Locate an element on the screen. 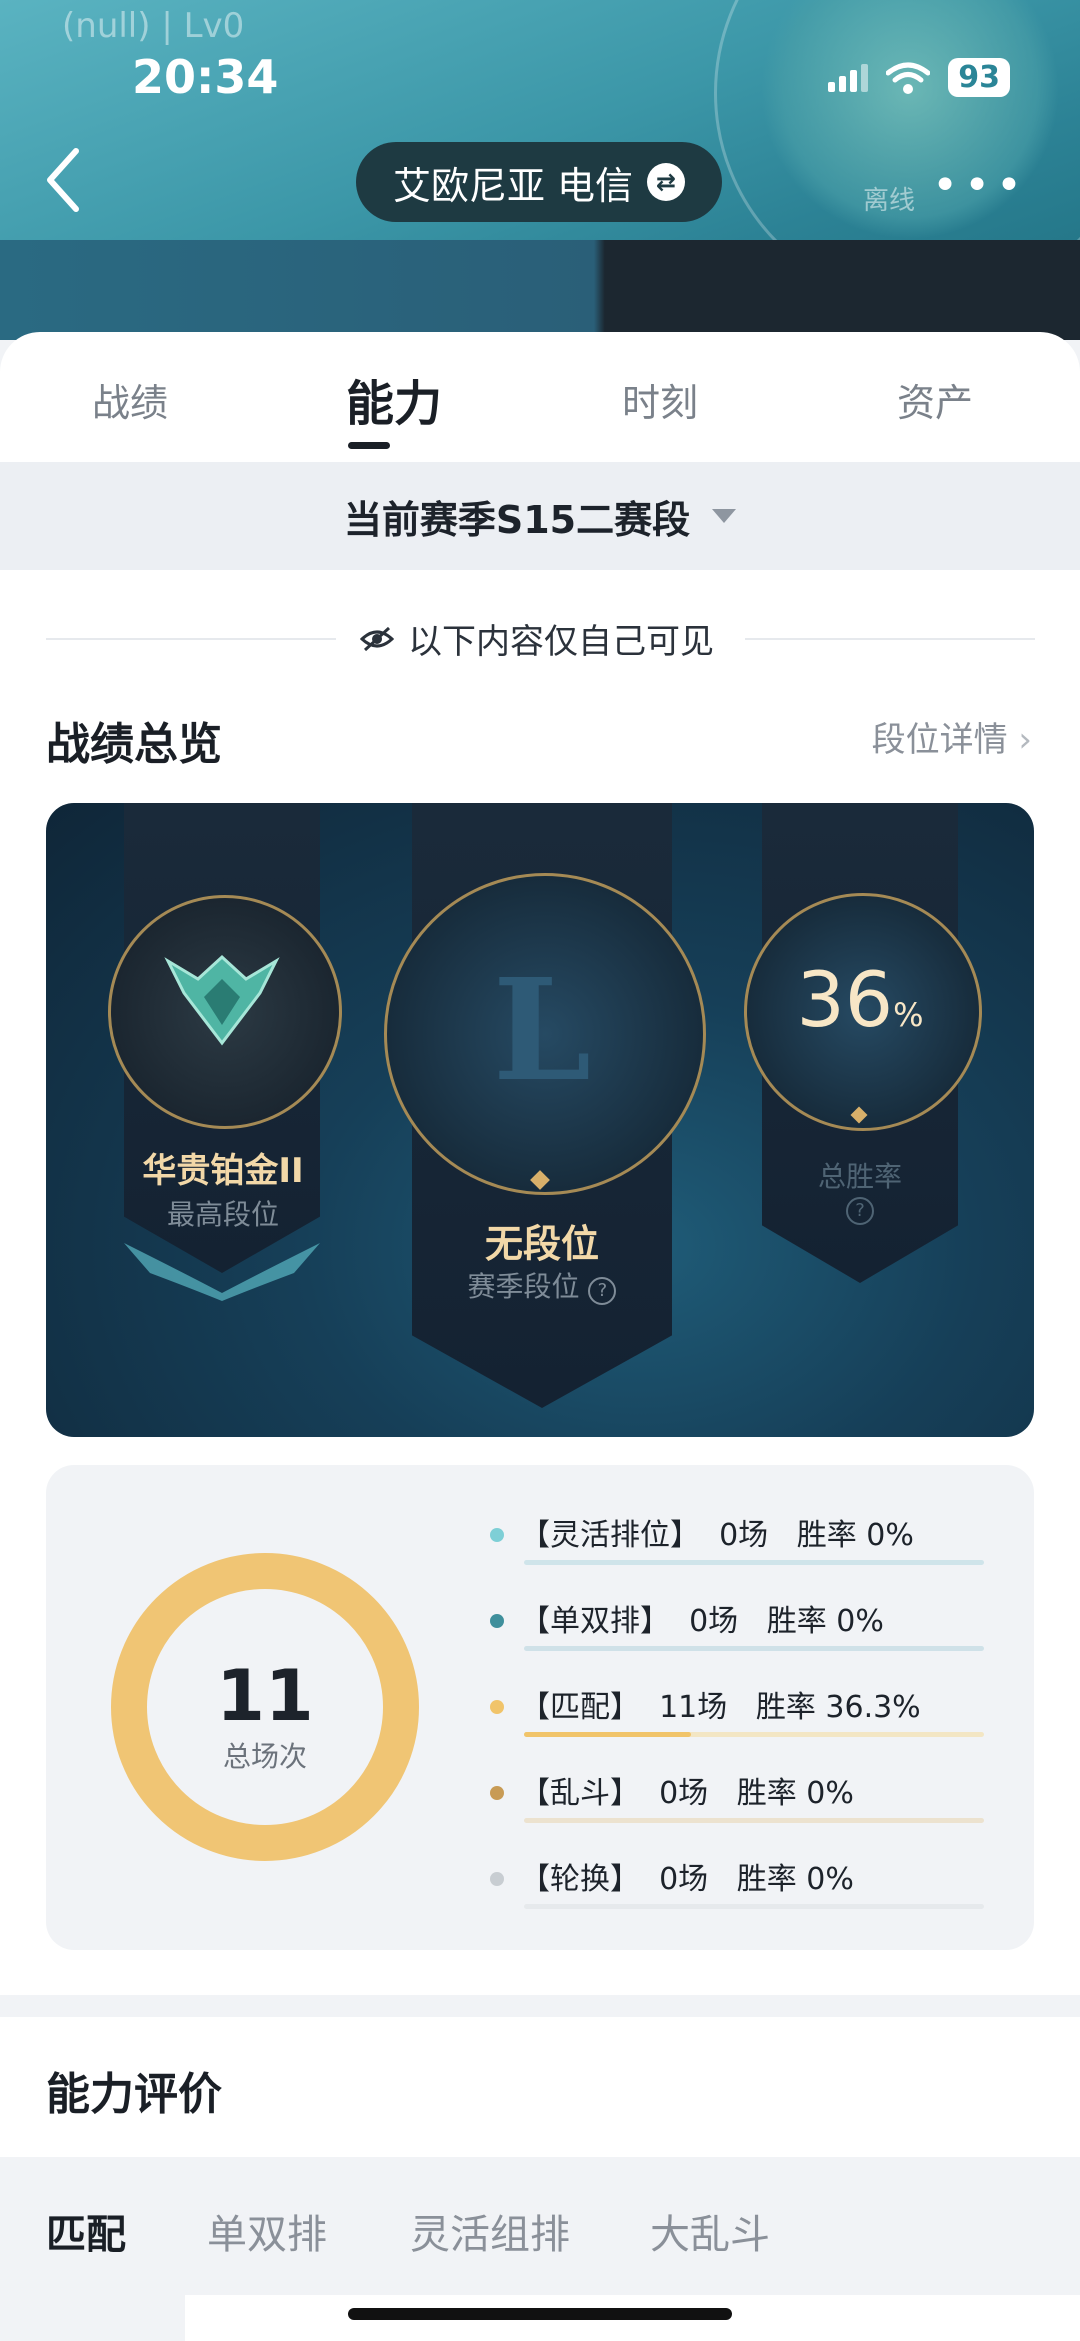 The image size is (1080, 2341). season-selector: 当前赛季S15二赛段 is located at coordinates (540, 516).